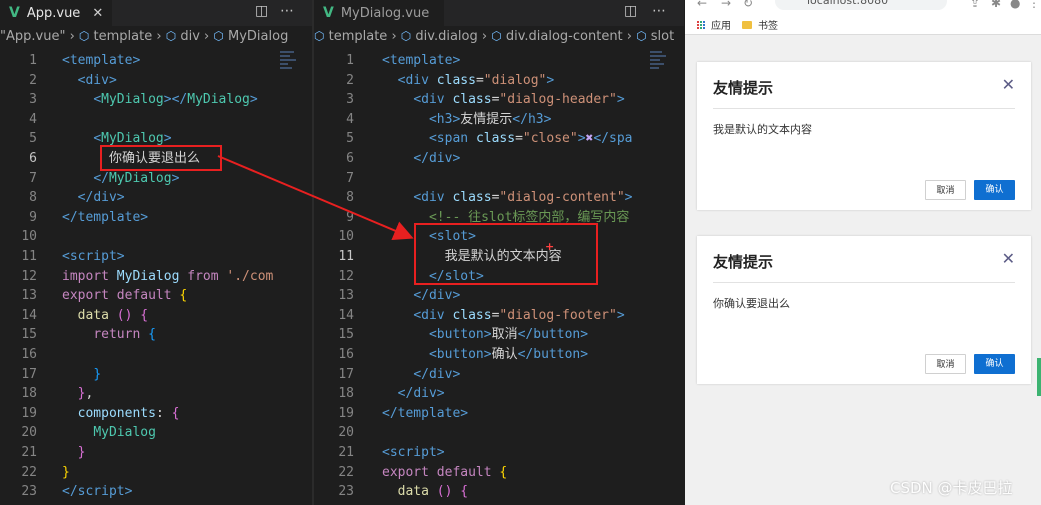 The width and height of the screenshot is (1041, 505). Describe the element at coordinates (499, 393) in the screenshot. I see `code-line: 18 </div>` at that location.